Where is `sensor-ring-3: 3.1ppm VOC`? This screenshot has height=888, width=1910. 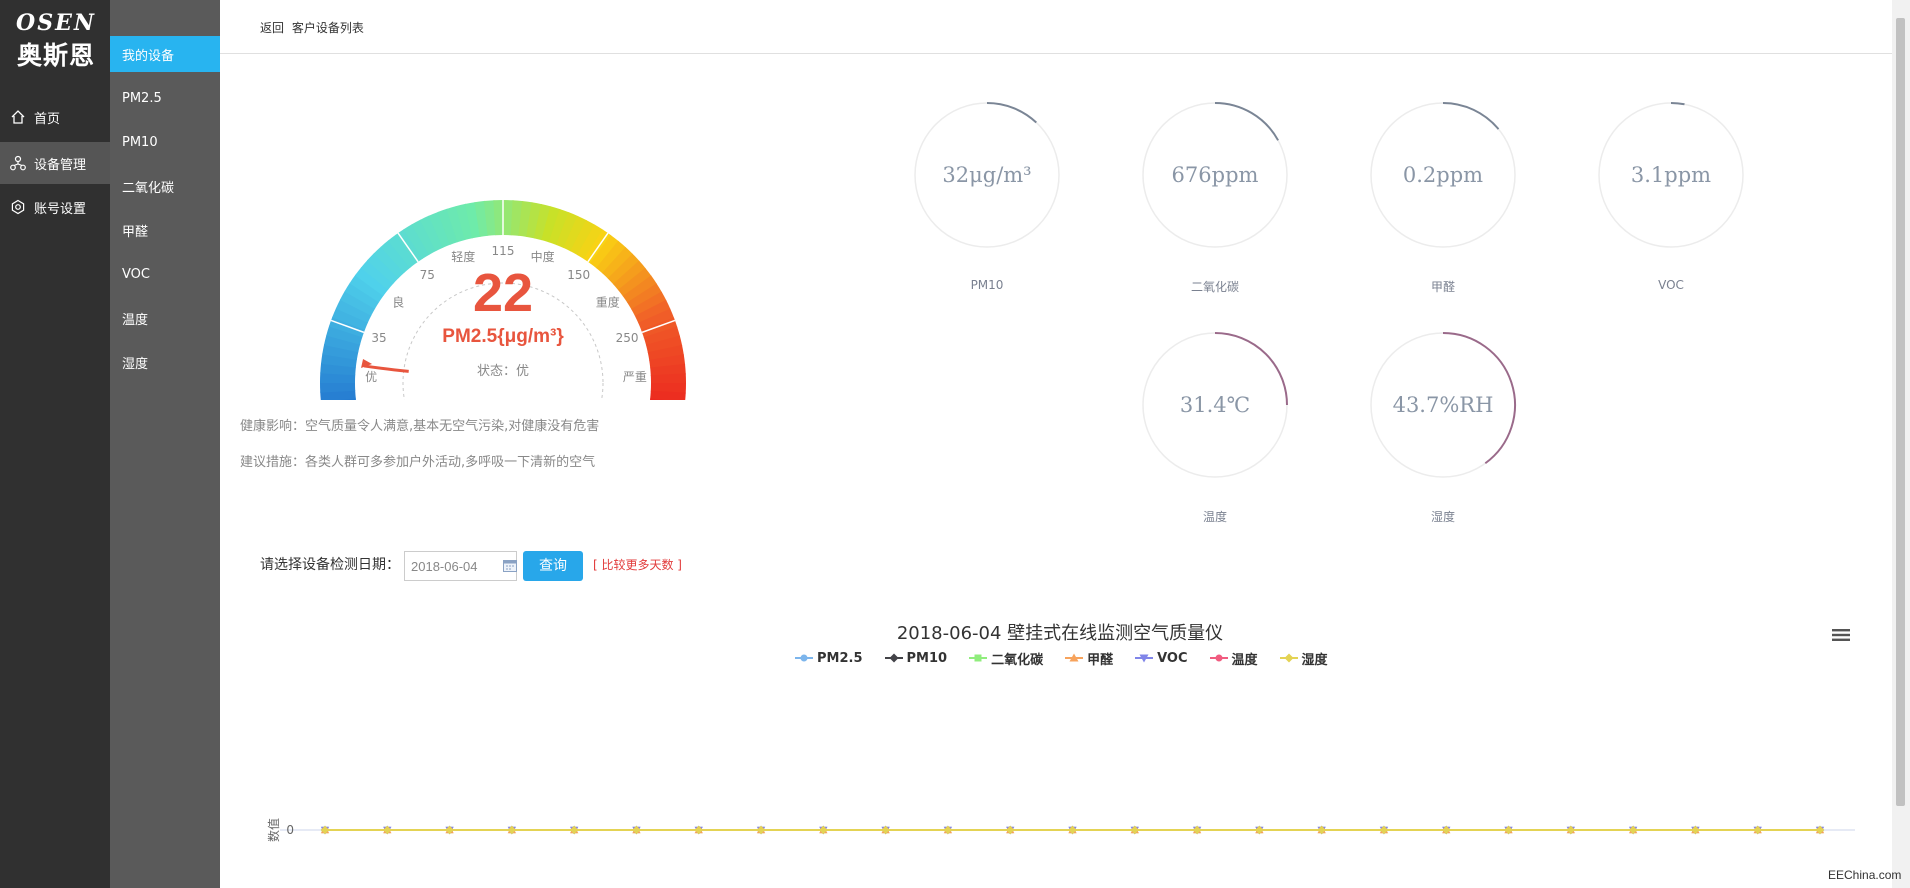
sensor-ring-3: 3.1ppm VOC is located at coordinates (1671, 196).